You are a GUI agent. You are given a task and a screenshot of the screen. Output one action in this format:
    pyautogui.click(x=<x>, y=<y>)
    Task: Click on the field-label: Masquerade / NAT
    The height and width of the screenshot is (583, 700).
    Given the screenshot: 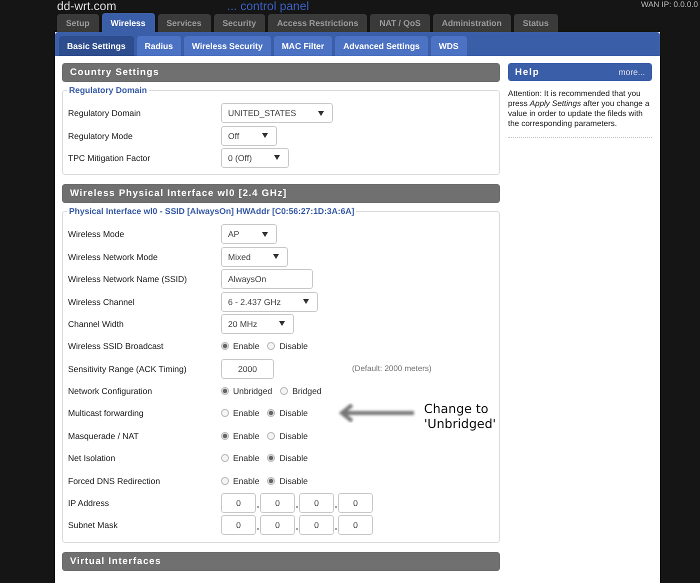 What is the action you would take?
    pyautogui.click(x=104, y=435)
    